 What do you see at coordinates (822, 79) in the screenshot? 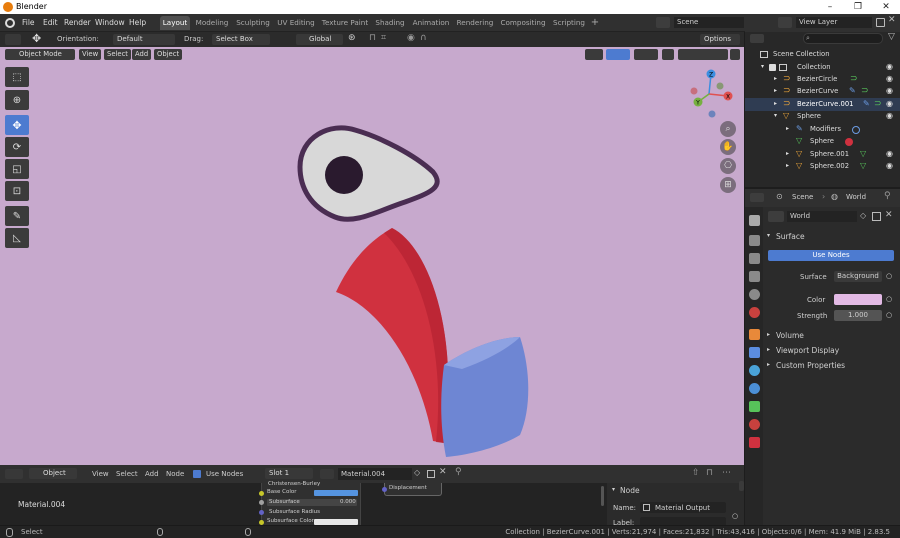
I see `outliner-row-beziercircle: ▸ ⊃ BezierCircle ⊃ ◉` at bounding box center [822, 79].